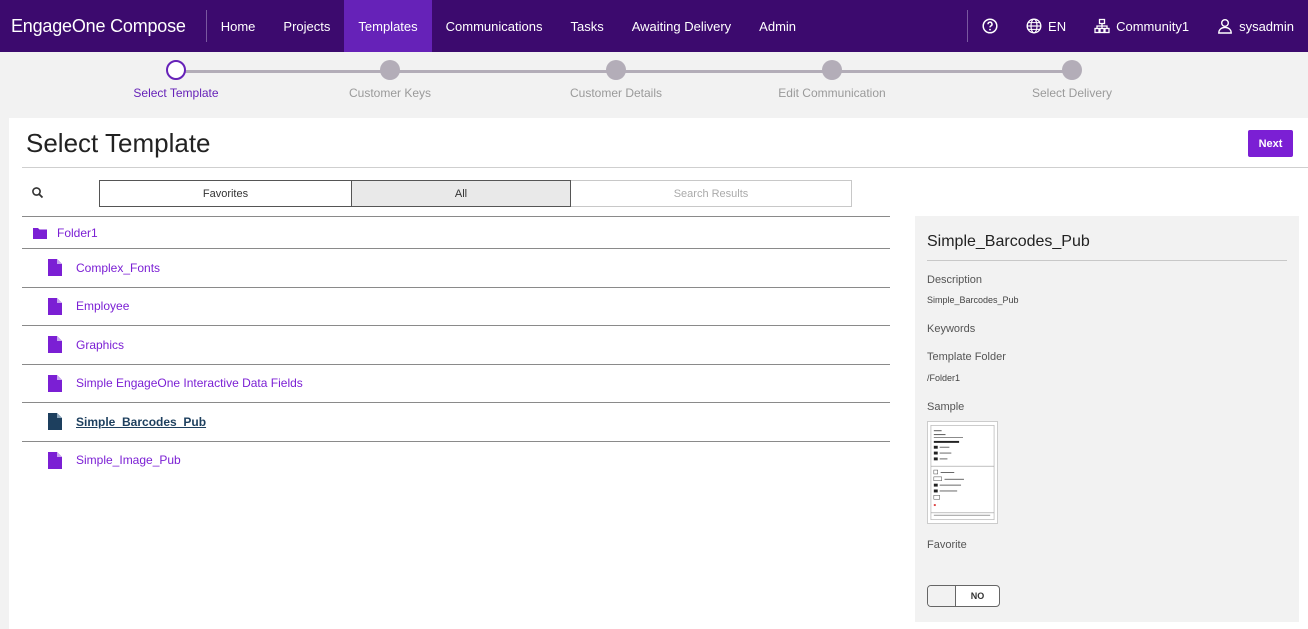 This screenshot has width=1308, height=629. I want to click on template-folder-label: Template Folder, so click(966, 357).